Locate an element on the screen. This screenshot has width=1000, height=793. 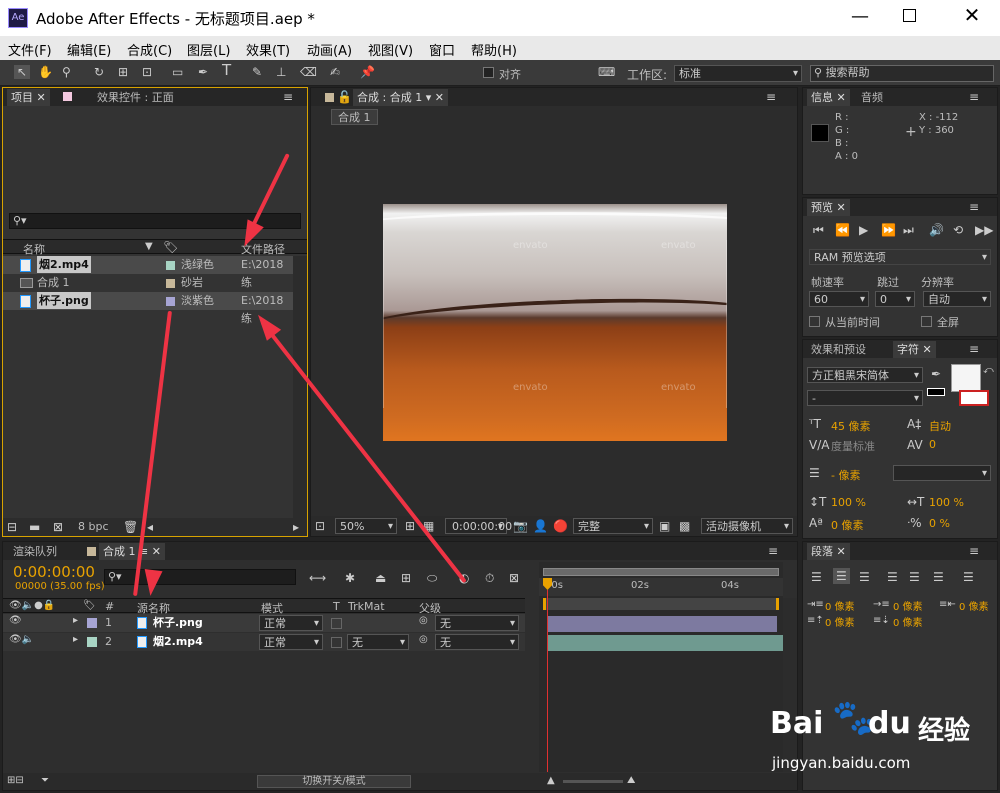
puppet-pin-tool-icon: 📌 is located at coordinates (367, 72).